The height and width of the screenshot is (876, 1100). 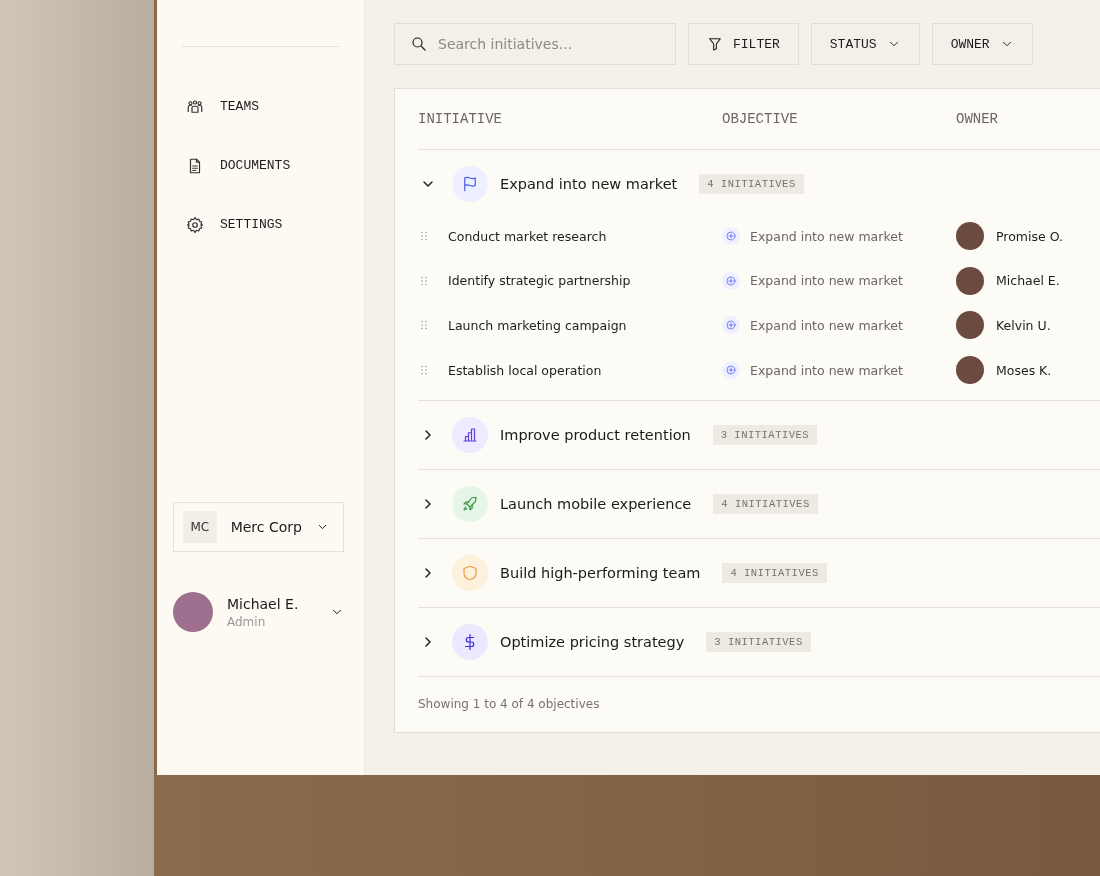 What do you see at coordinates (261, 165) in the screenshot?
I see `sidebar-item: DOCUMENTS` at bounding box center [261, 165].